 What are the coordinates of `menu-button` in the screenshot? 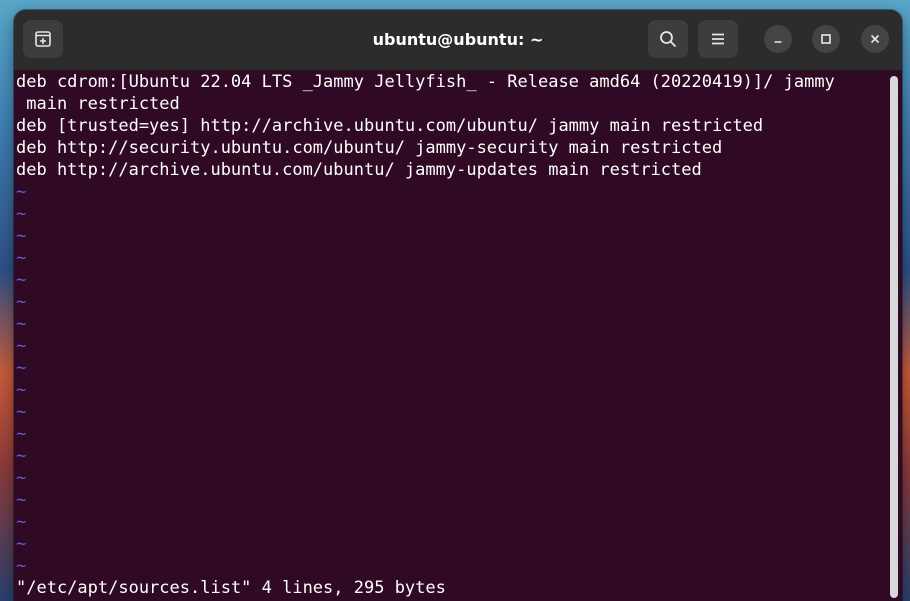 It's located at (718, 39).